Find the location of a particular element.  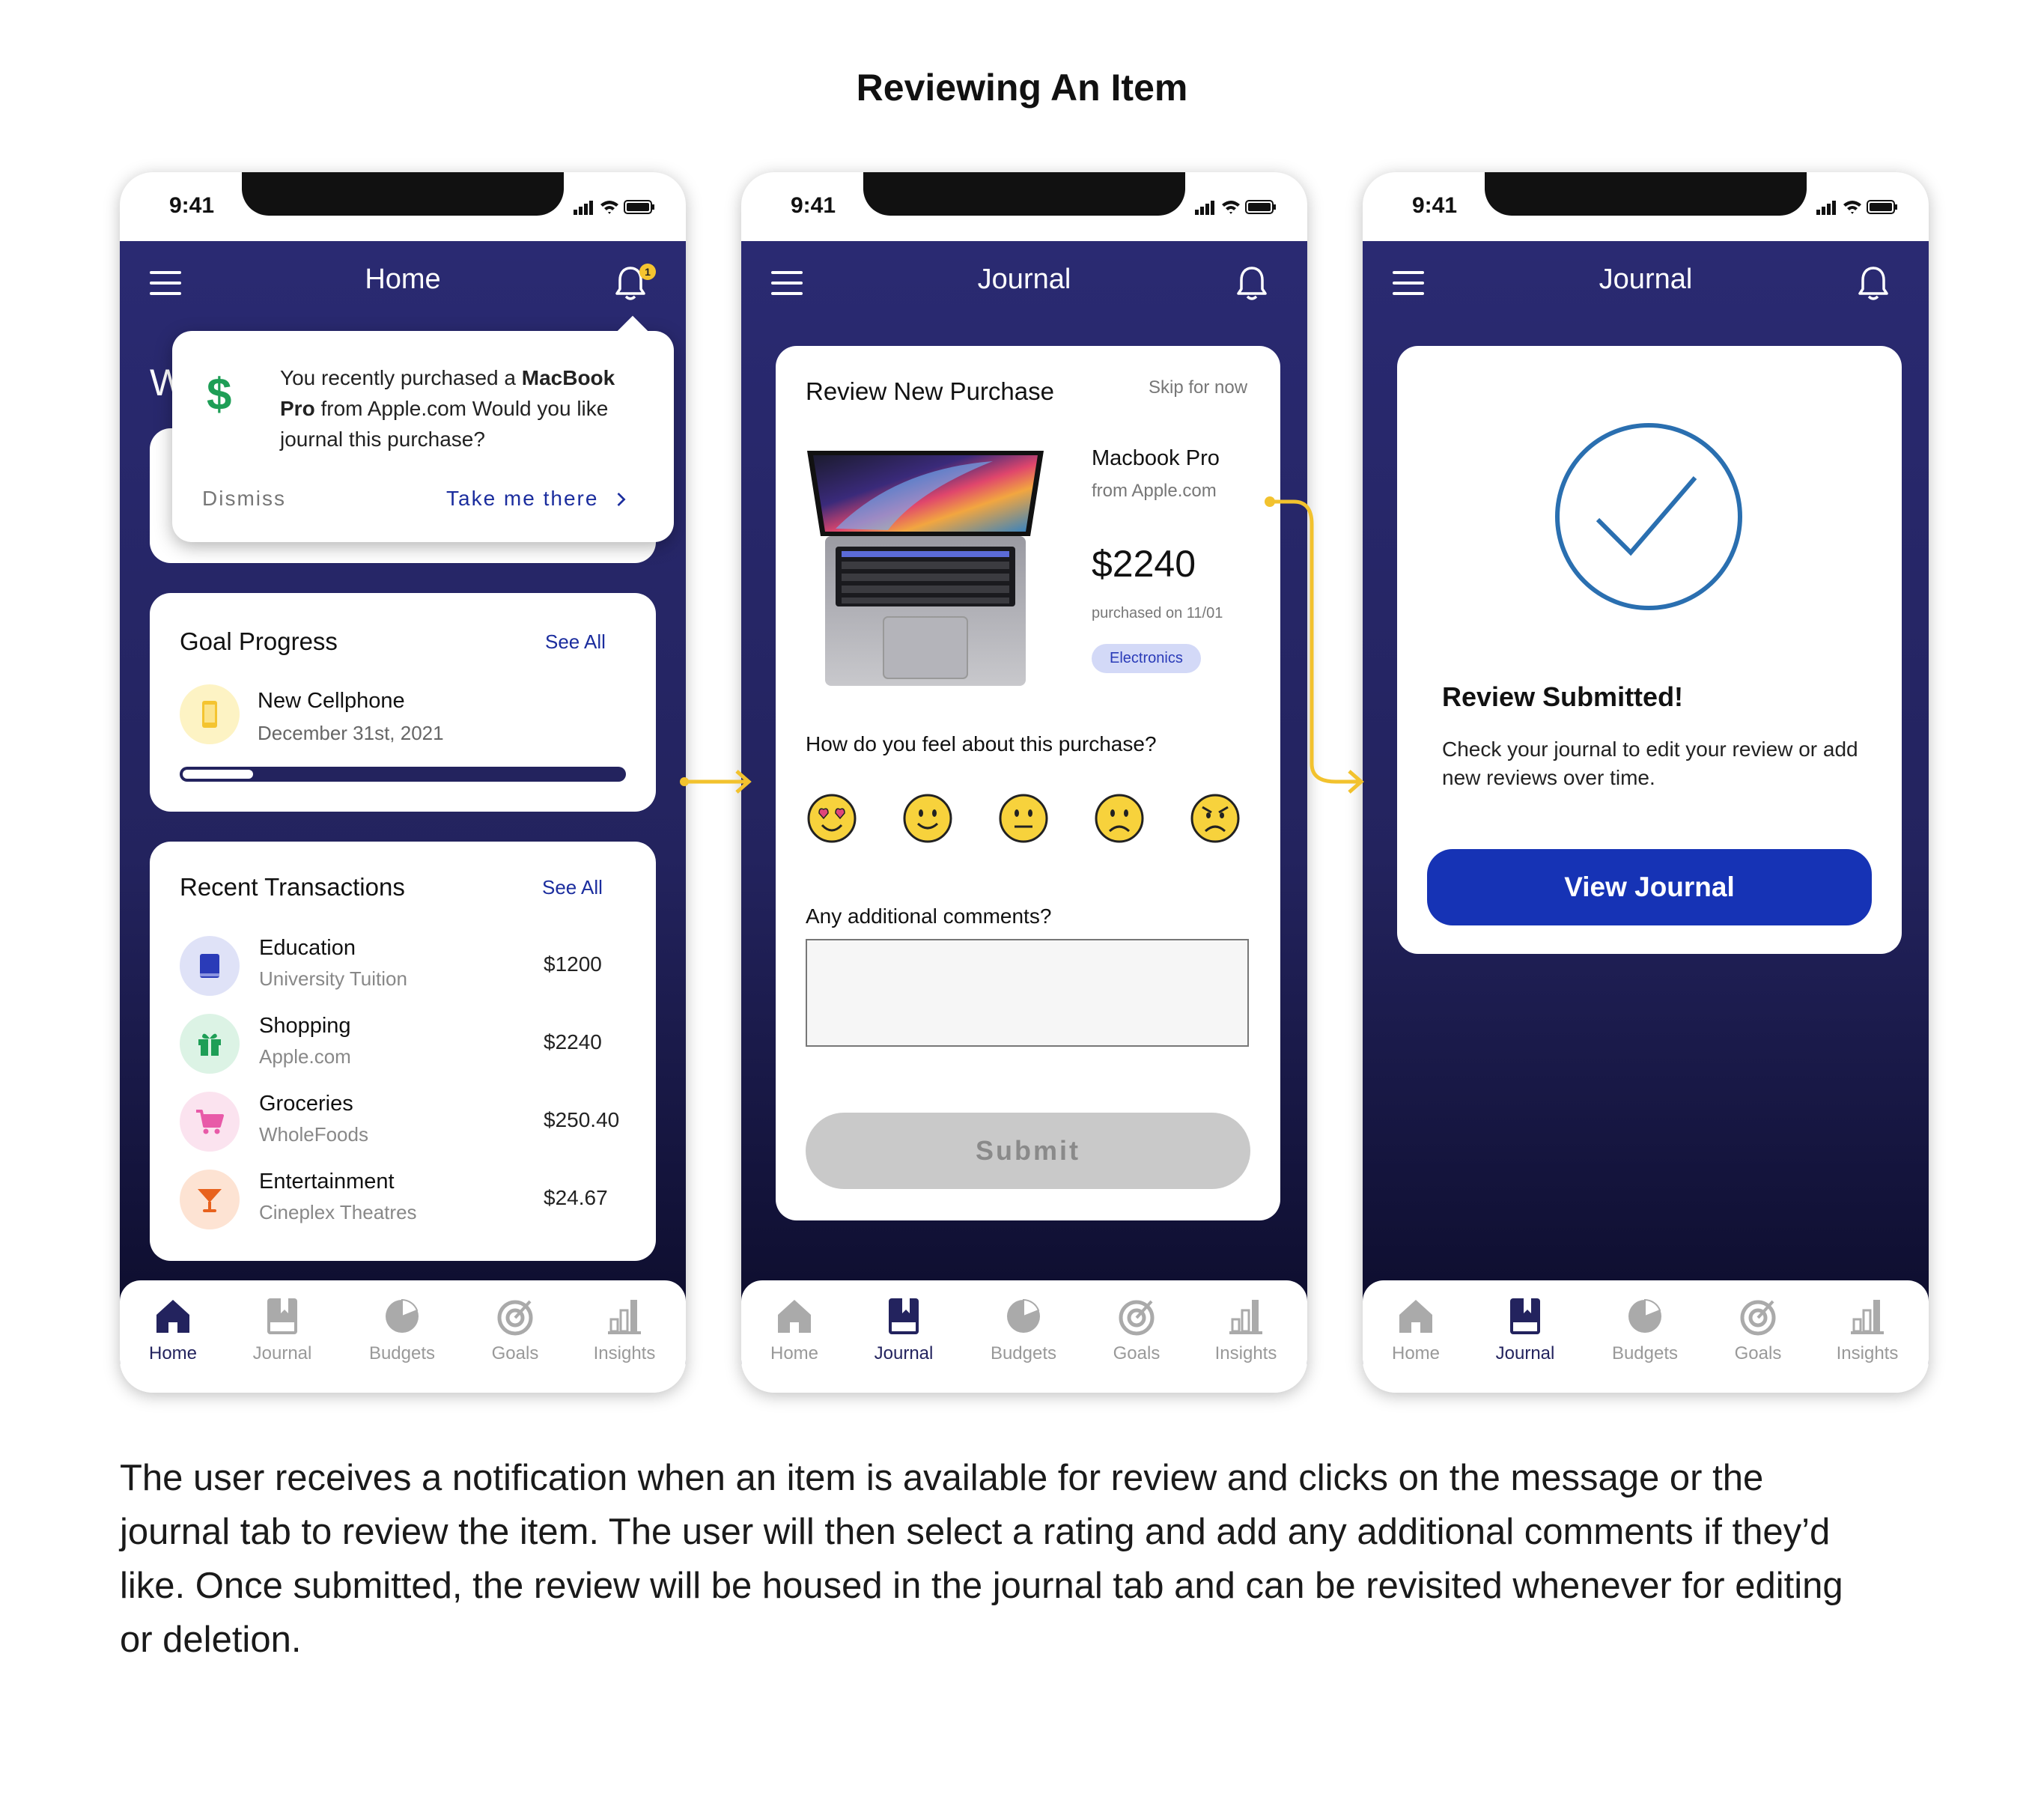

transaction-row: Entertainment Cineplex Theatres $24.67 is located at coordinates (412, 1200).